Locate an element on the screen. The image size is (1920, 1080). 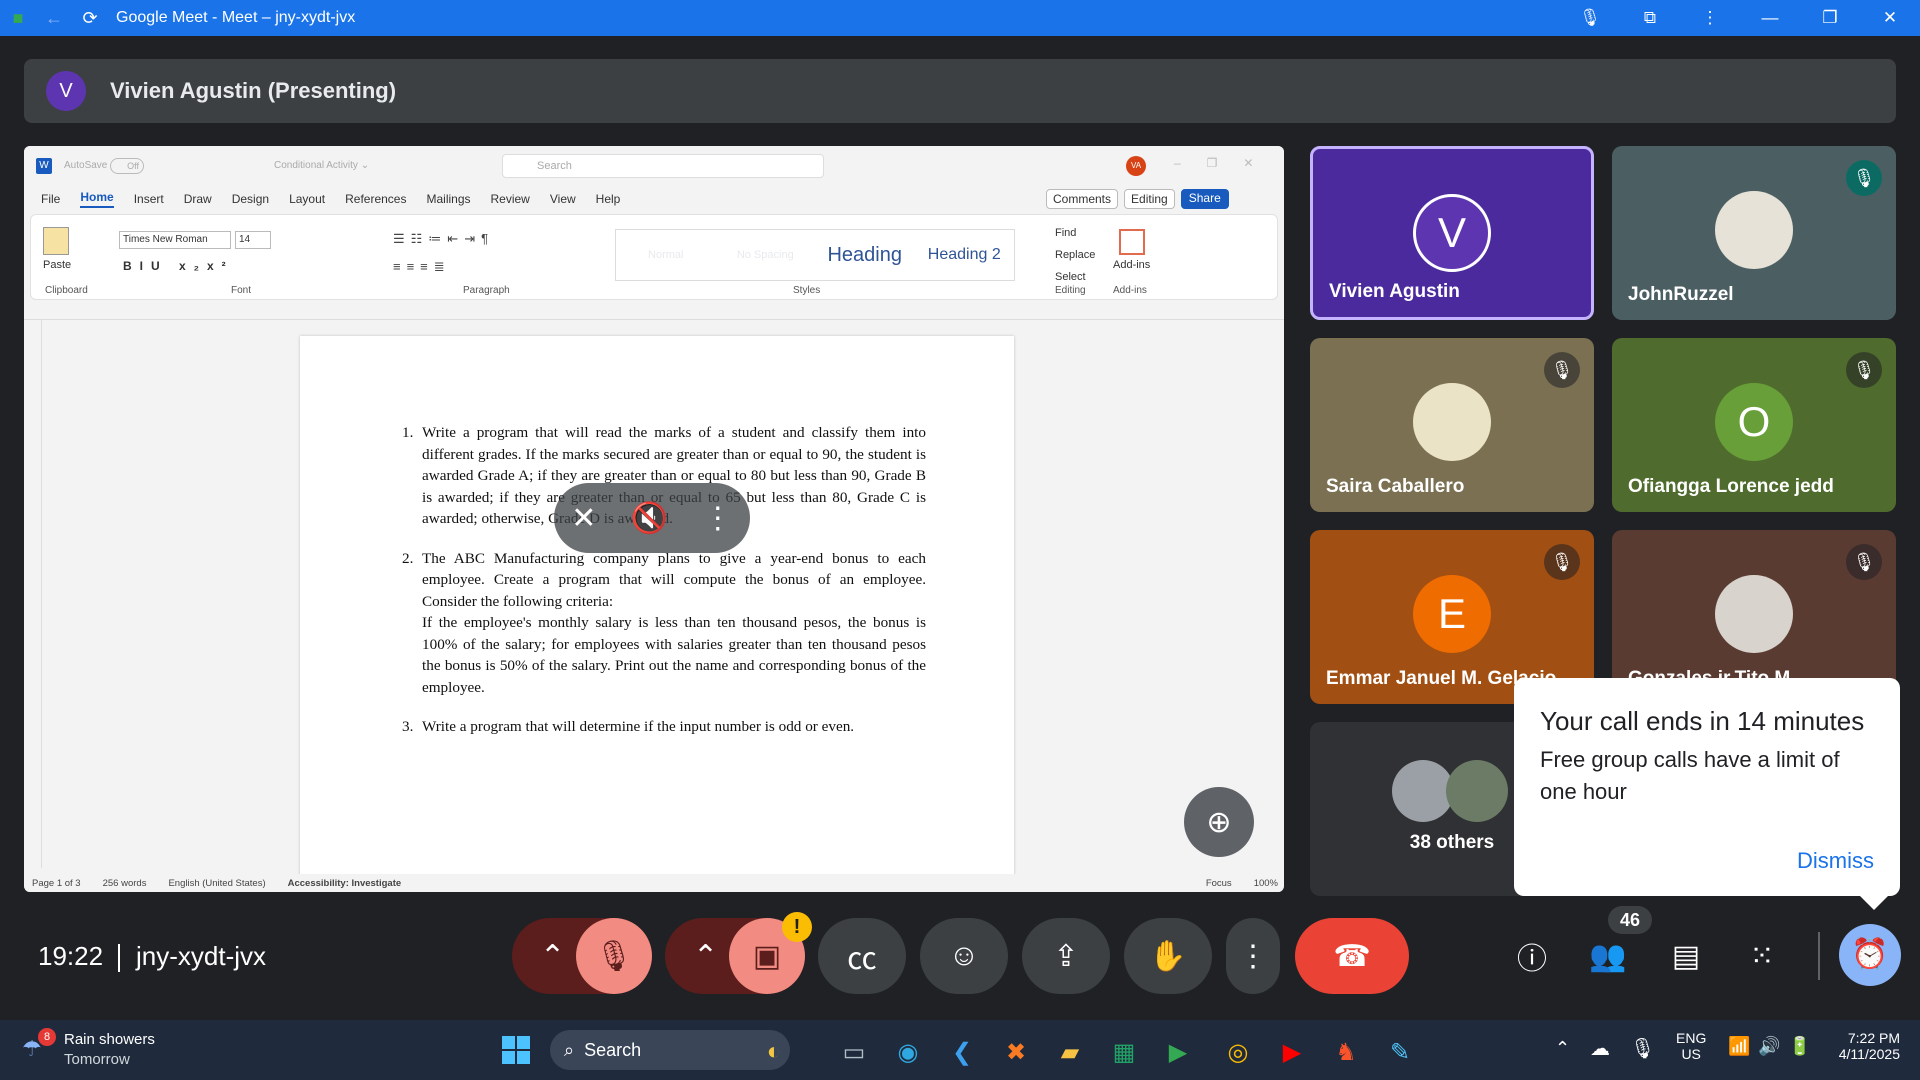
dismiss-button: Dismiss is located at coordinates (1835, 861).